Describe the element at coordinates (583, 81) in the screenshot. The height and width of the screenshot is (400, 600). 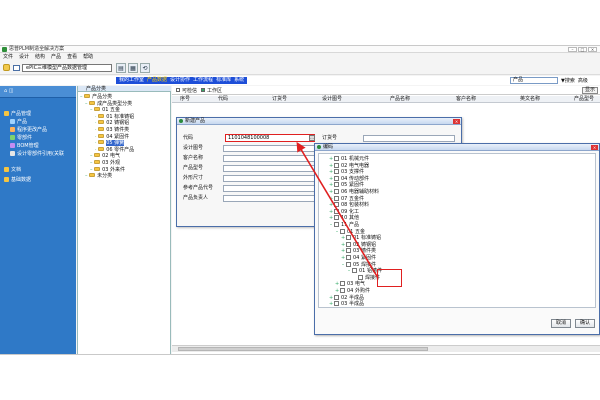
I see `advanced-search-link: 高级` at that location.